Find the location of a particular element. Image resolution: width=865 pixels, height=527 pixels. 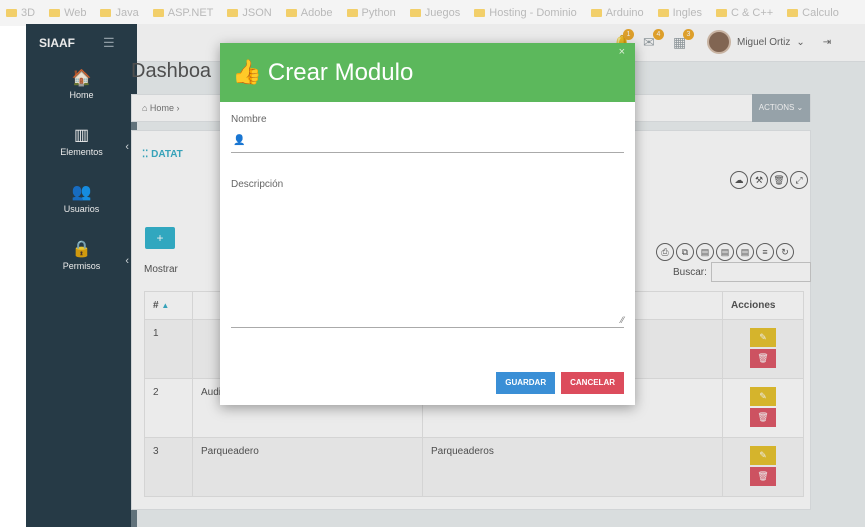

cancel-button: CANCELAR is located at coordinates (592, 383).